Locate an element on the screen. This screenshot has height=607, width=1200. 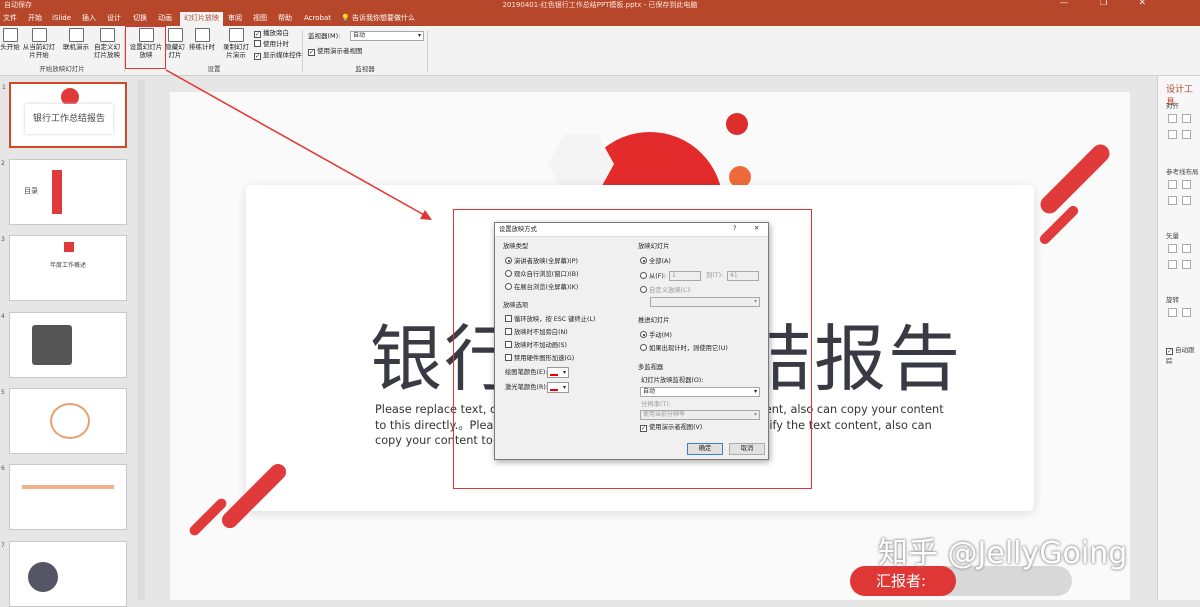
slides-from-radio: 从(F): is located at coordinates (653, 276).